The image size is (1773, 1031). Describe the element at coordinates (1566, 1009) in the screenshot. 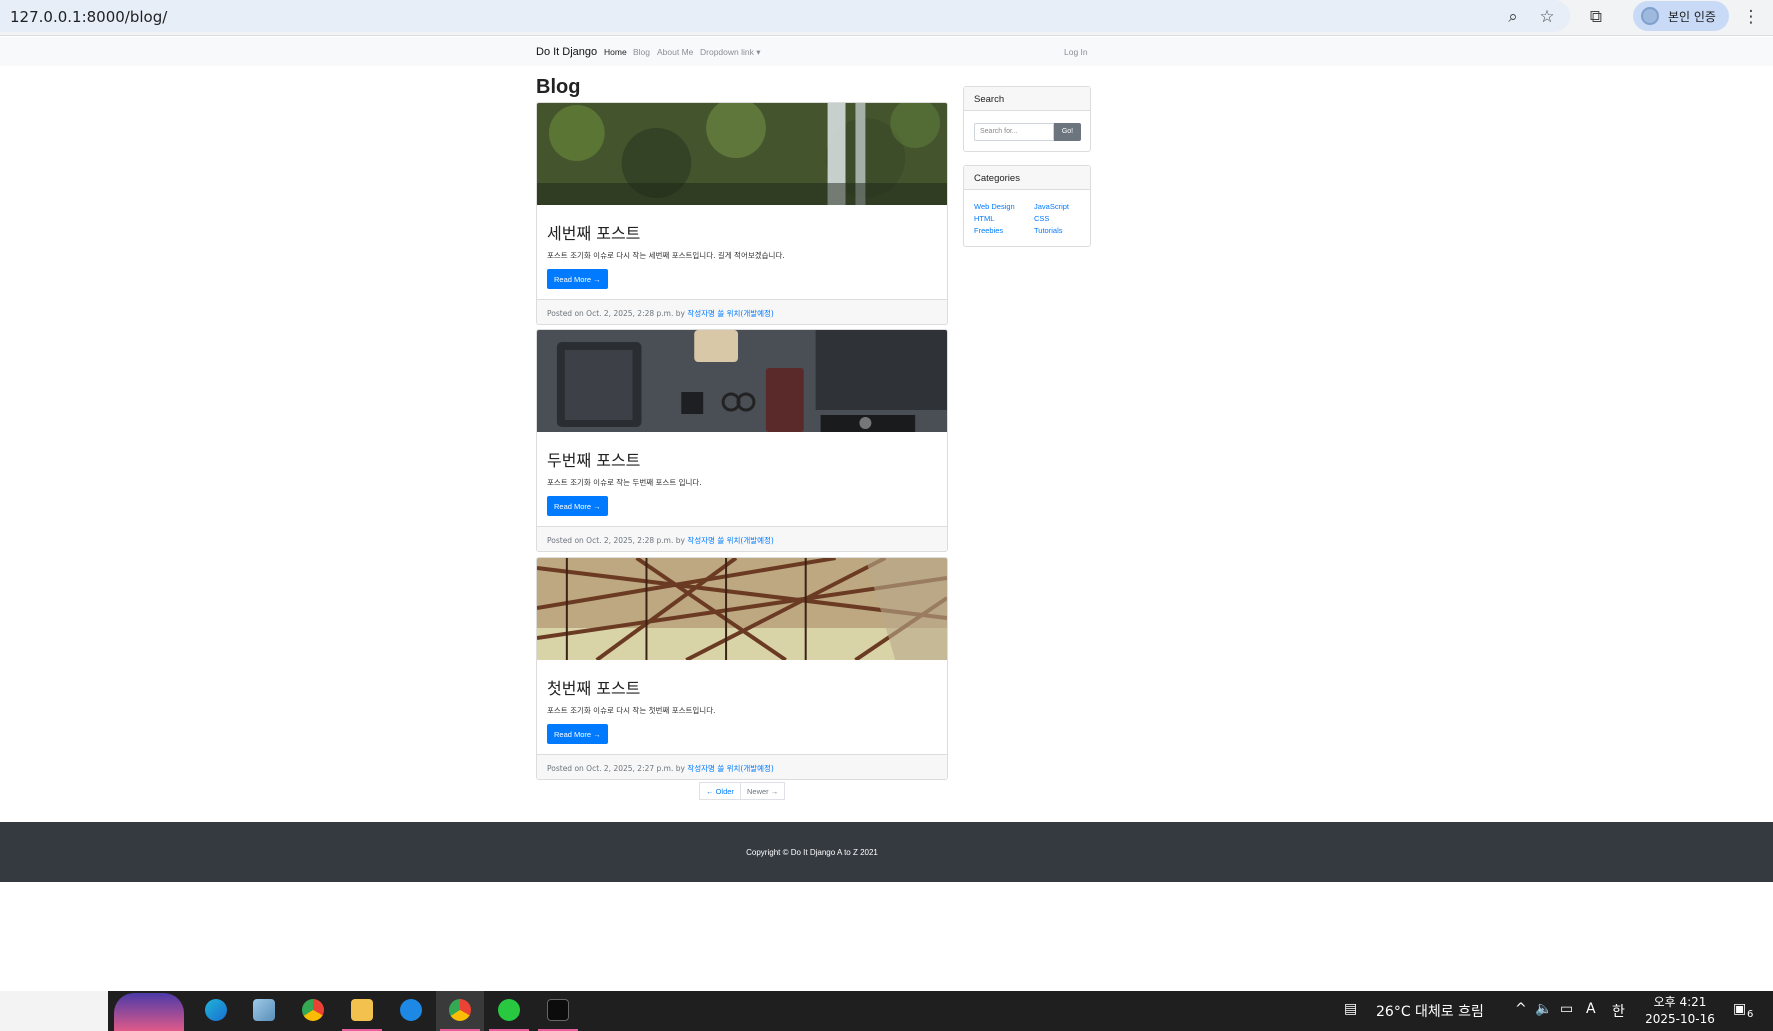

I see `network-icon: ▭` at that location.